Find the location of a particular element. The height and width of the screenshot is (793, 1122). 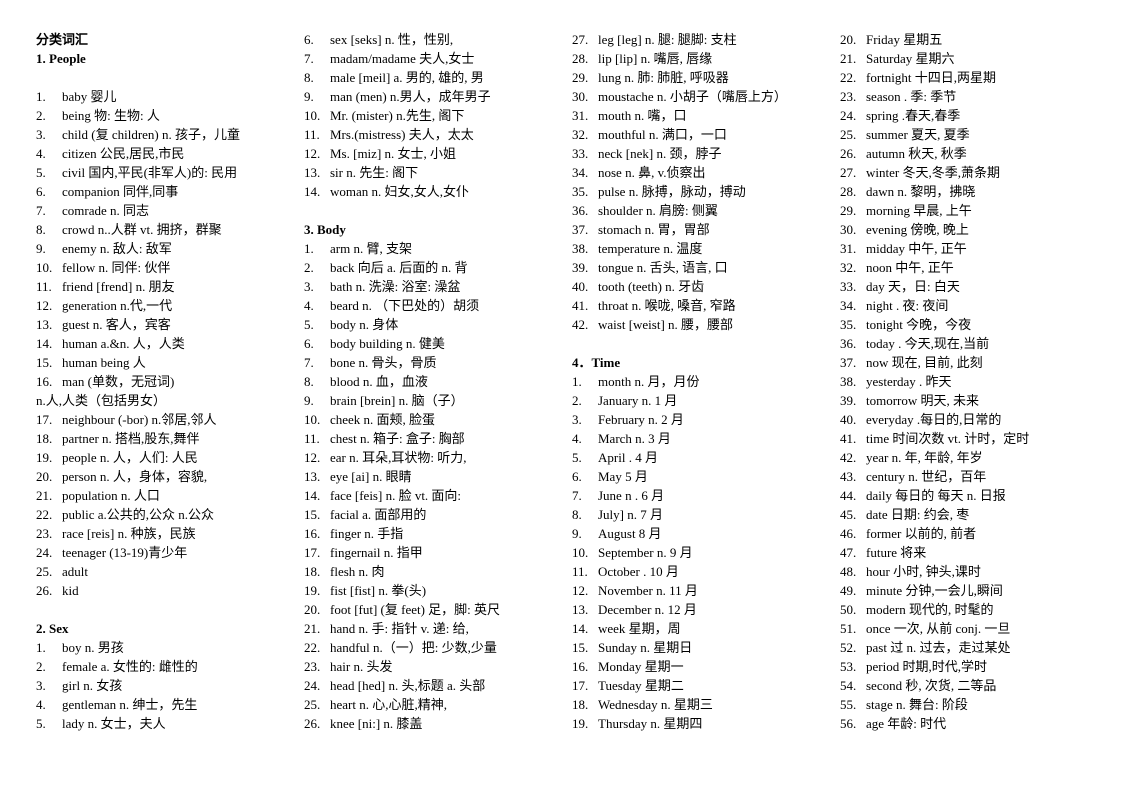

vocabulary-entry: 2. back 向后 a. 后面的 n. 背 is located at coordinates (435, 267).